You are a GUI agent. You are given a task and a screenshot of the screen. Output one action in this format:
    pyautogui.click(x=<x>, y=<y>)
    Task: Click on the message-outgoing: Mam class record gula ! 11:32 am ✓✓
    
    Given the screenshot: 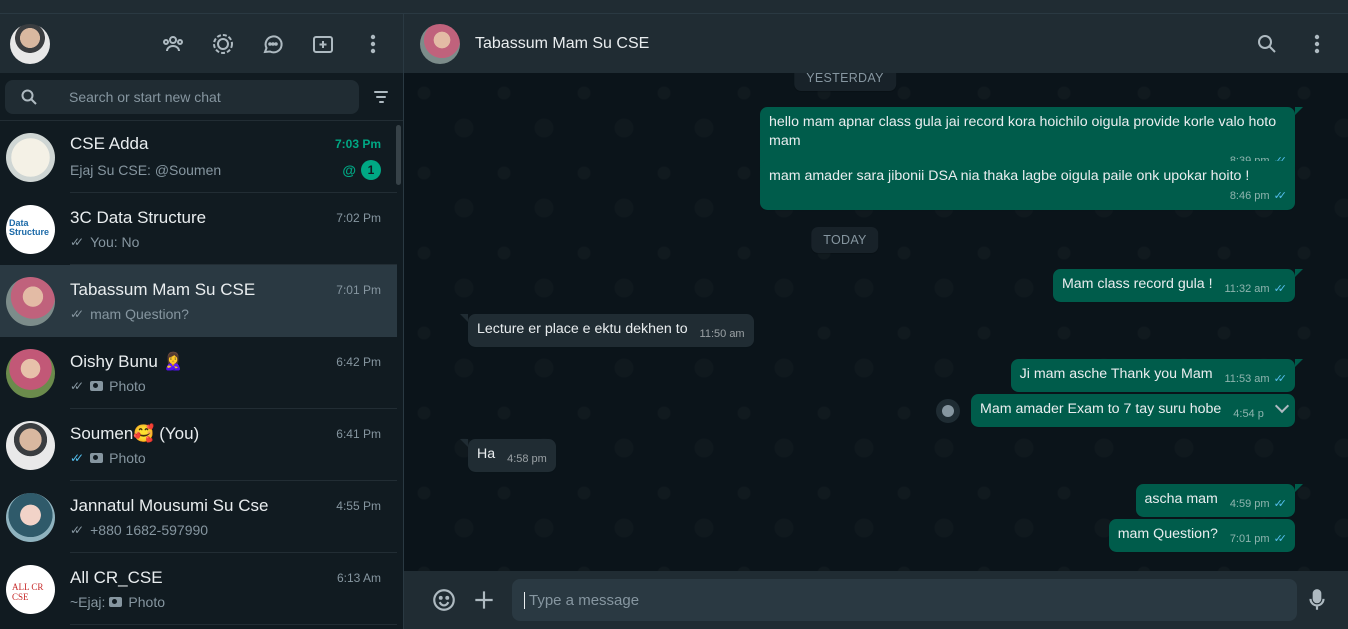 What is the action you would take?
    pyautogui.click(x=1178, y=285)
    